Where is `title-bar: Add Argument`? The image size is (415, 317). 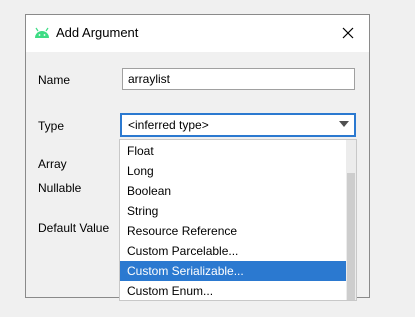
title-bar: Add Argument is located at coordinates (197, 33).